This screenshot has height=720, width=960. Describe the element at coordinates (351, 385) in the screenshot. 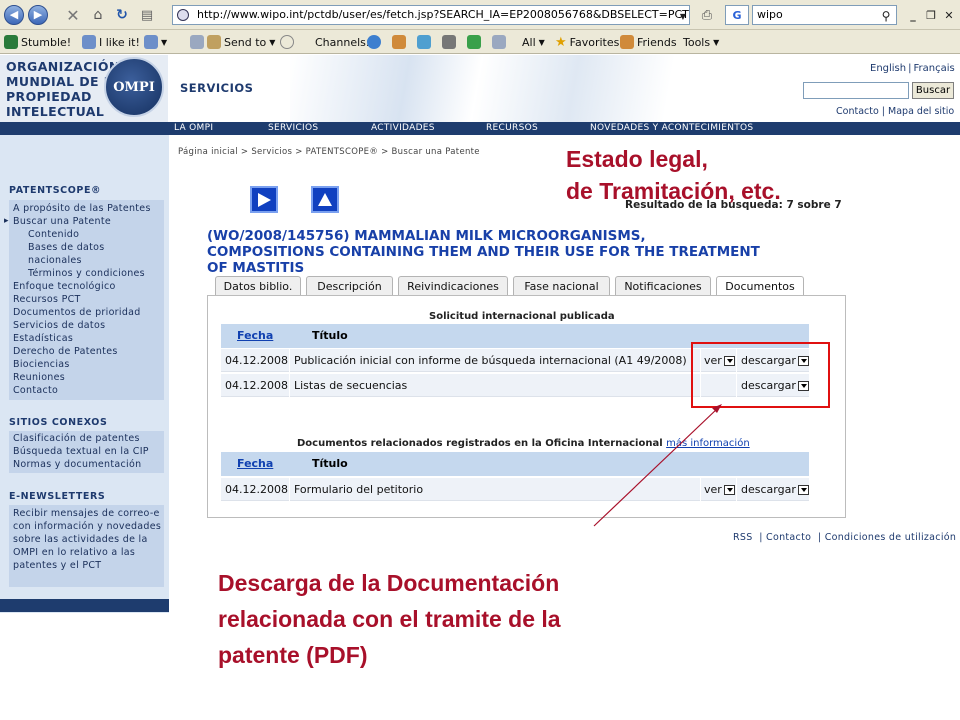

I see `row-titulo: Listas de secuencias` at that location.